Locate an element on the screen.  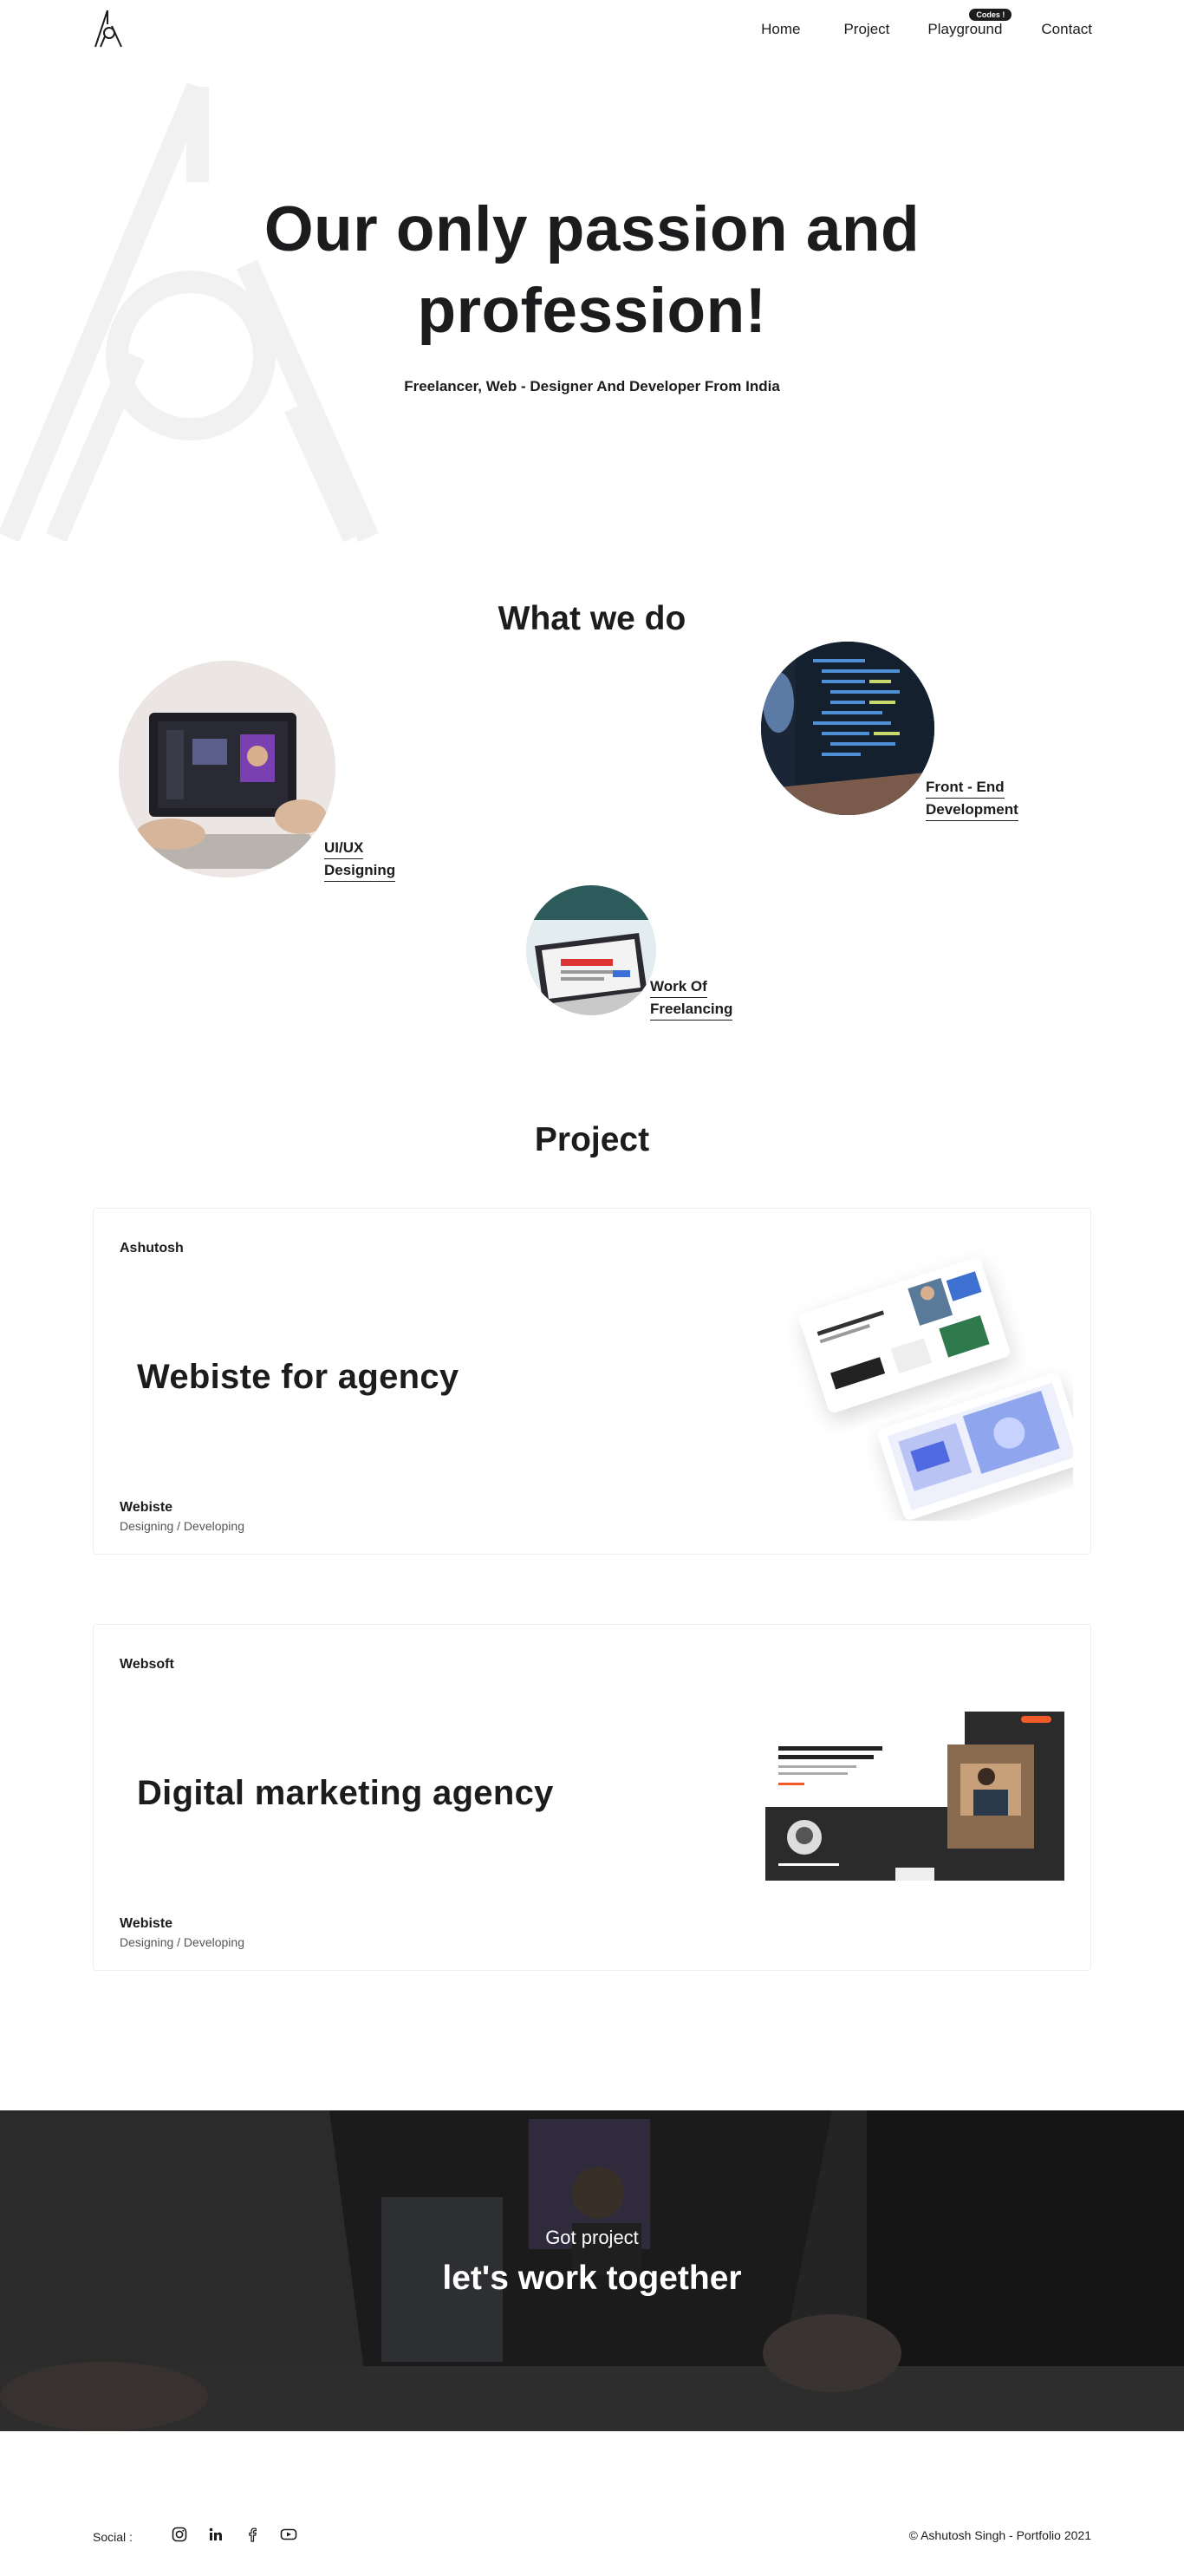
marketing-site-screenshot is located at coordinates (915, 1796).